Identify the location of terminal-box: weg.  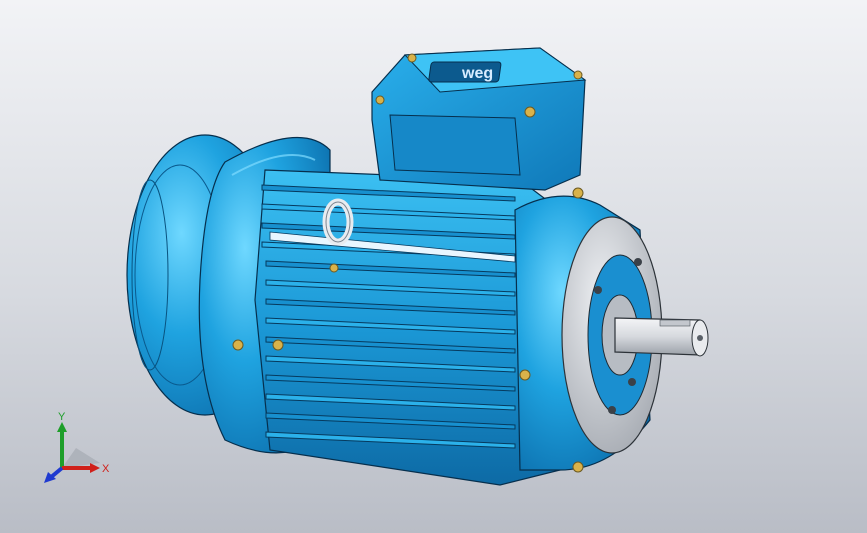
(479, 119).